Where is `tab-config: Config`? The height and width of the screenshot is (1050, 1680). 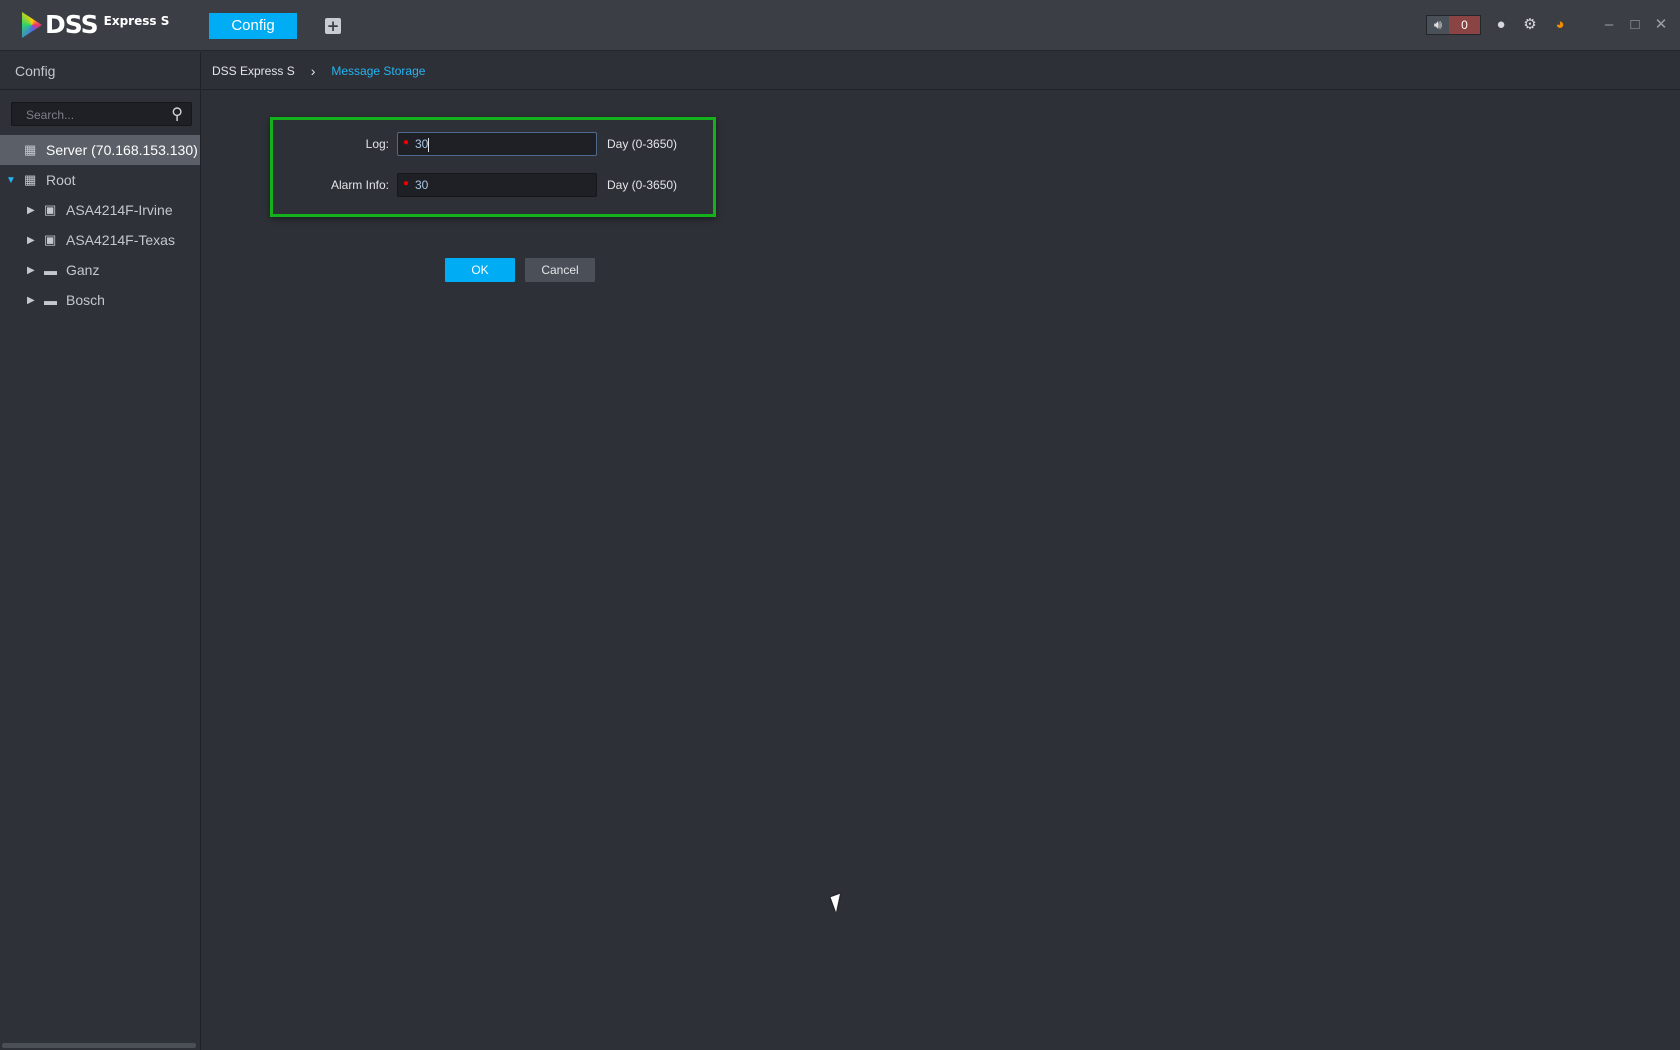 tab-config: Config is located at coordinates (253, 26).